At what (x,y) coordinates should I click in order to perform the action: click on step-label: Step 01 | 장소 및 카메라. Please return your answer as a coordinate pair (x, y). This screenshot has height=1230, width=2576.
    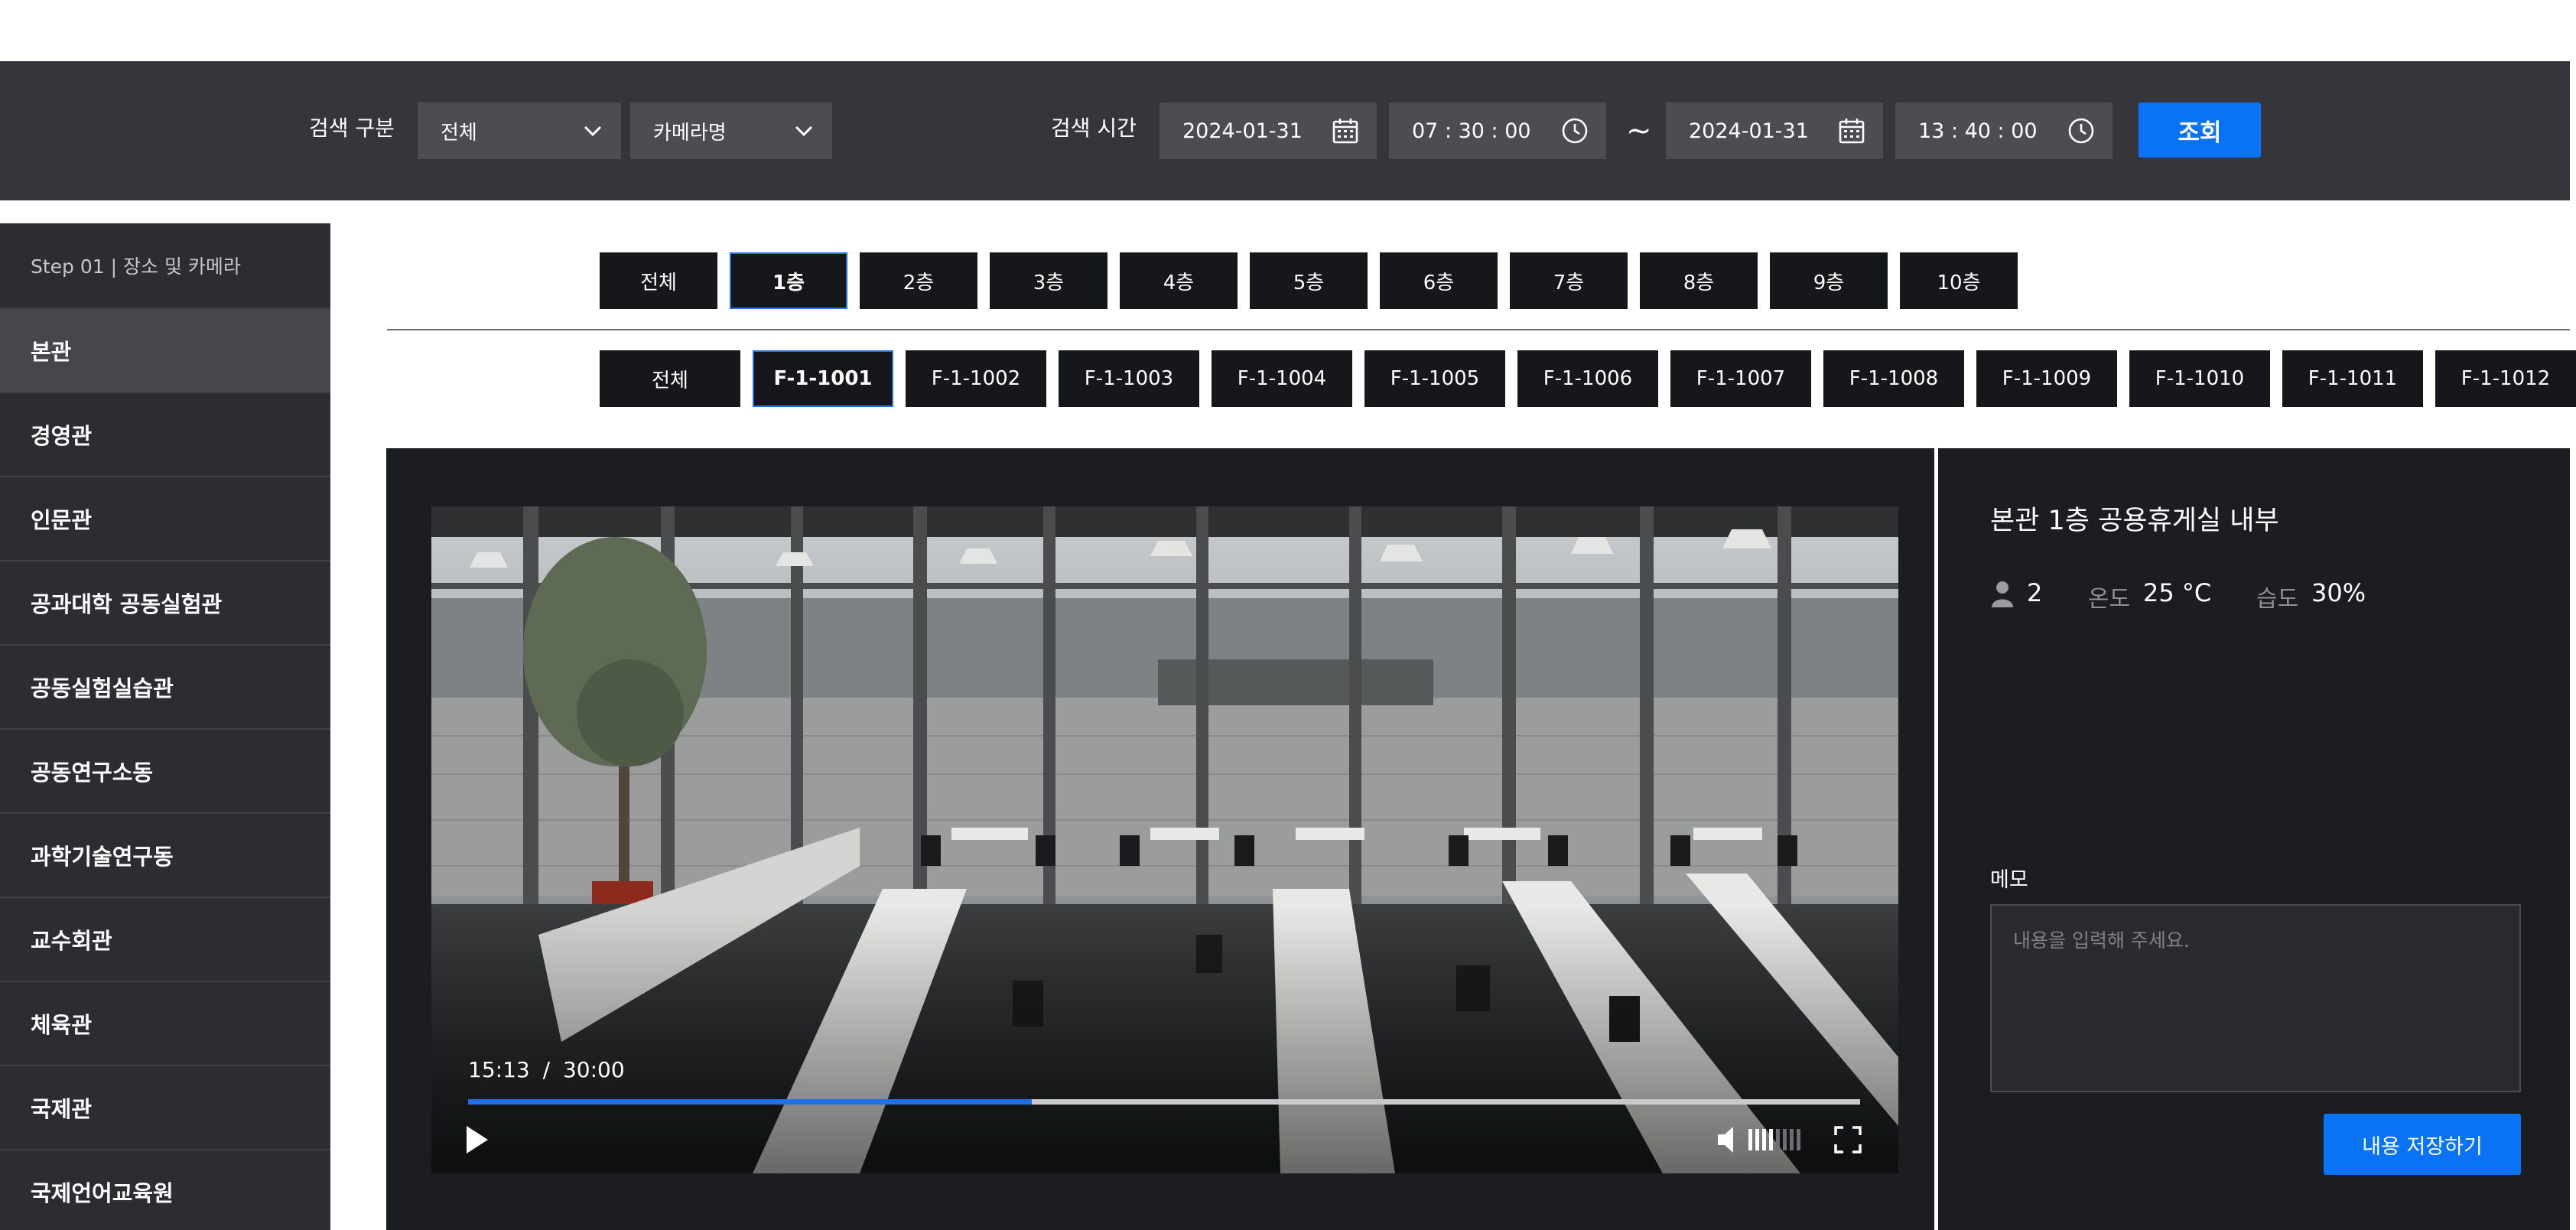
    Looking at the image, I should click on (165, 266).